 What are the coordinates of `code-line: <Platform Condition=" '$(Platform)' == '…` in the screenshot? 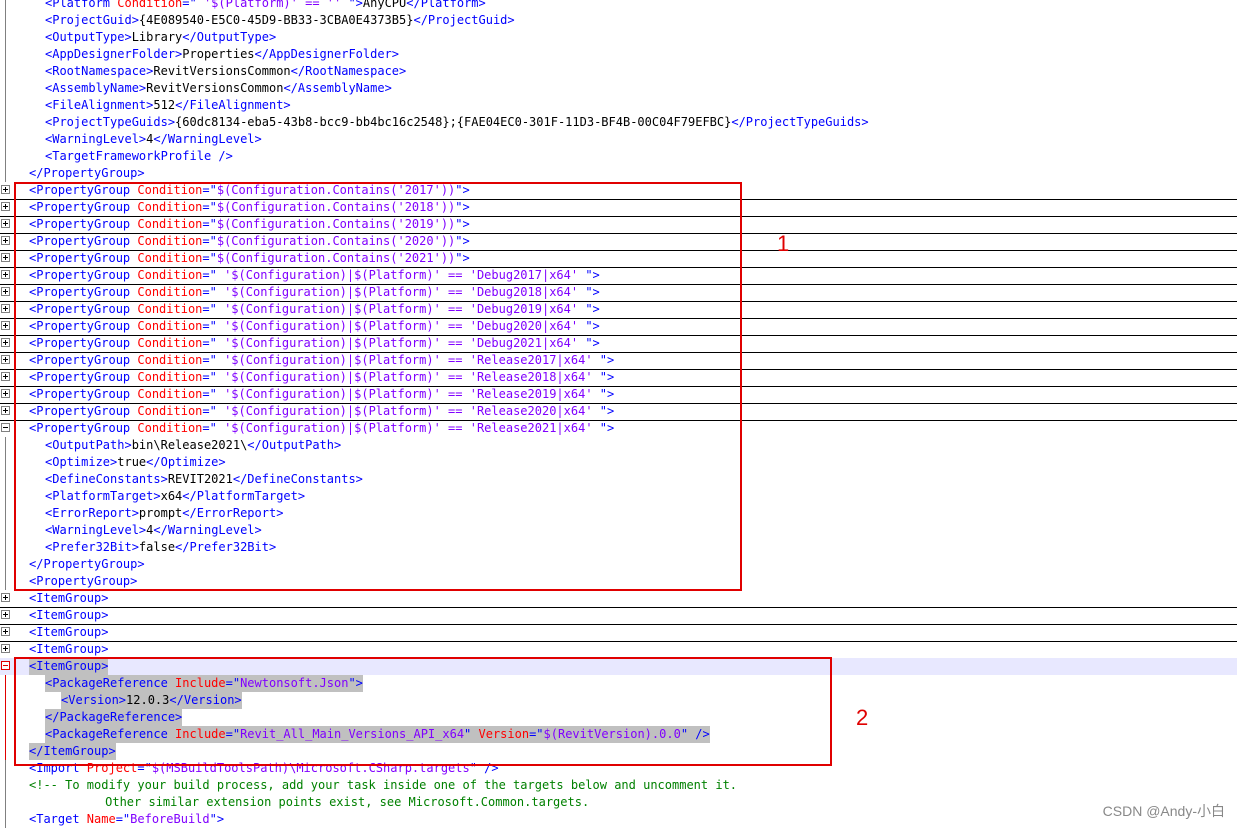 It's located at (618, 6).